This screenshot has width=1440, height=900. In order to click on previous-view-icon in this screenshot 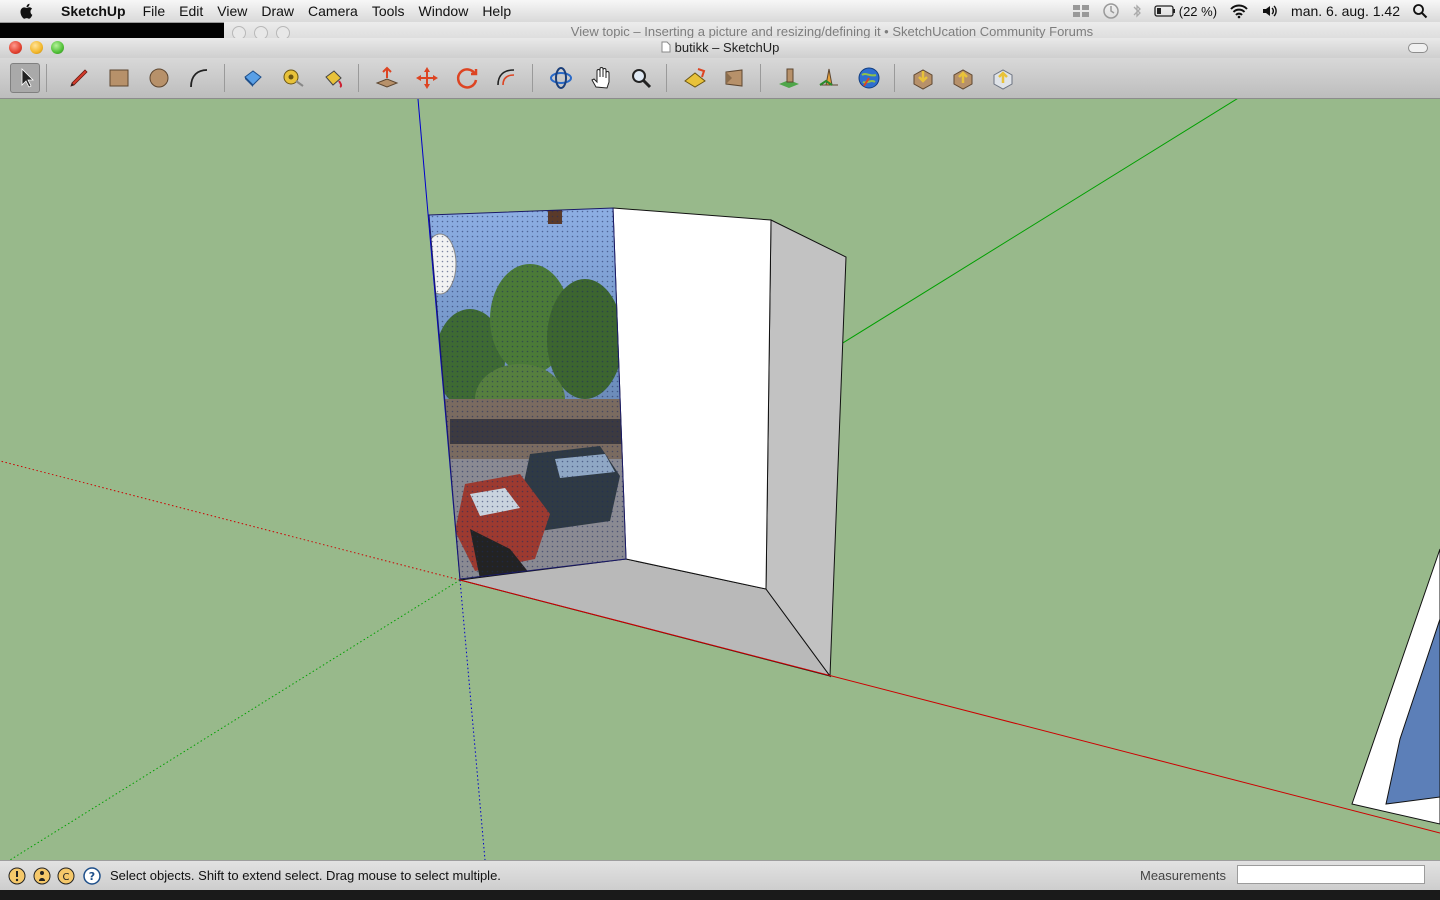, I will do `click(734, 78)`.